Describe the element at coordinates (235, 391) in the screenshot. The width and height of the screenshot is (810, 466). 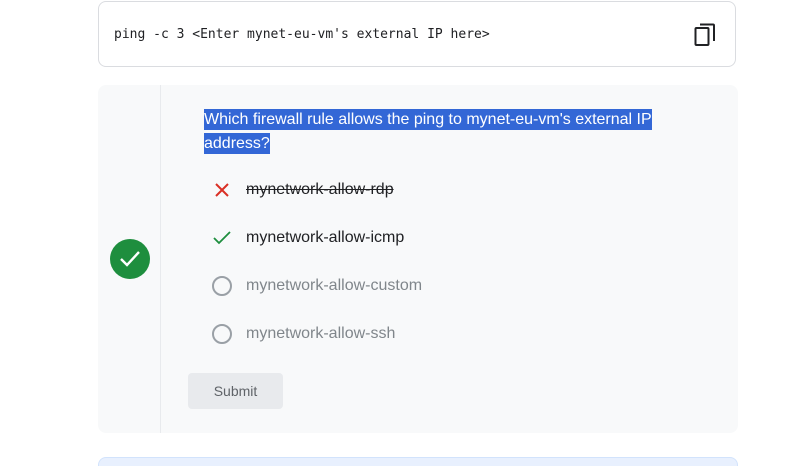
I see `submit-button: Submit` at that location.